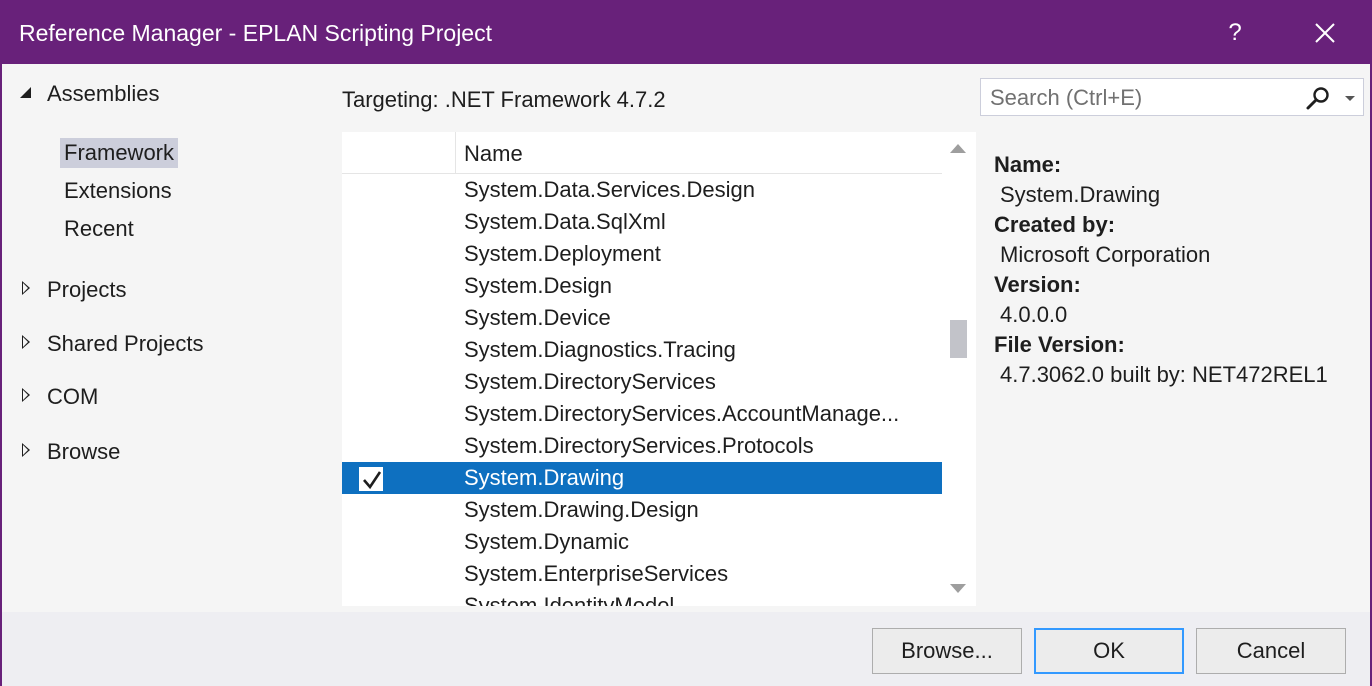 This screenshot has height=686, width=1372. What do you see at coordinates (1034, 314) in the screenshot?
I see `detail-version-value: 4.0.0.0` at bounding box center [1034, 314].